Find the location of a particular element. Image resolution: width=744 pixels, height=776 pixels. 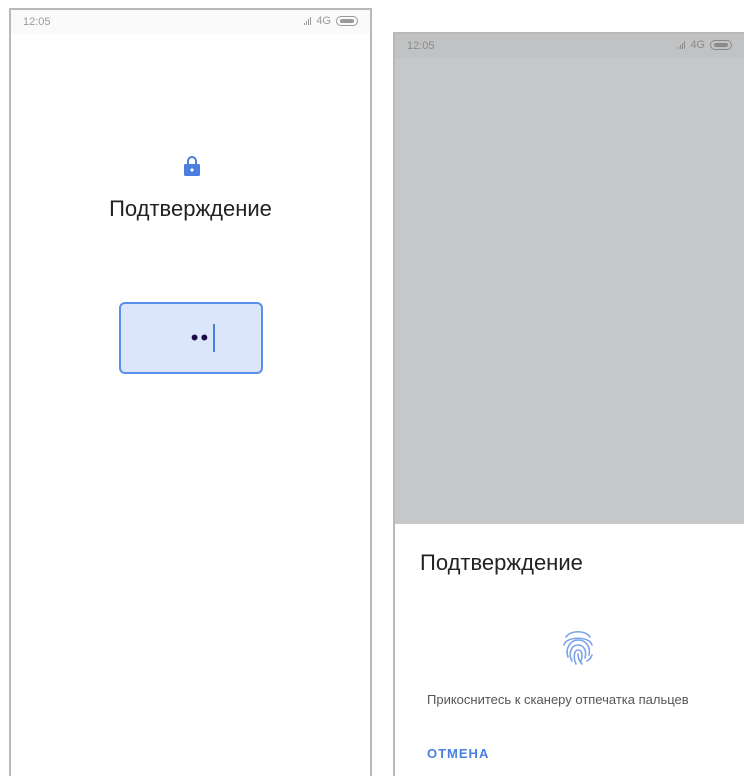

dialog-hint: Прикоснитесь к сканеру отпечатка пальцев is located at coordinates (558, 699).